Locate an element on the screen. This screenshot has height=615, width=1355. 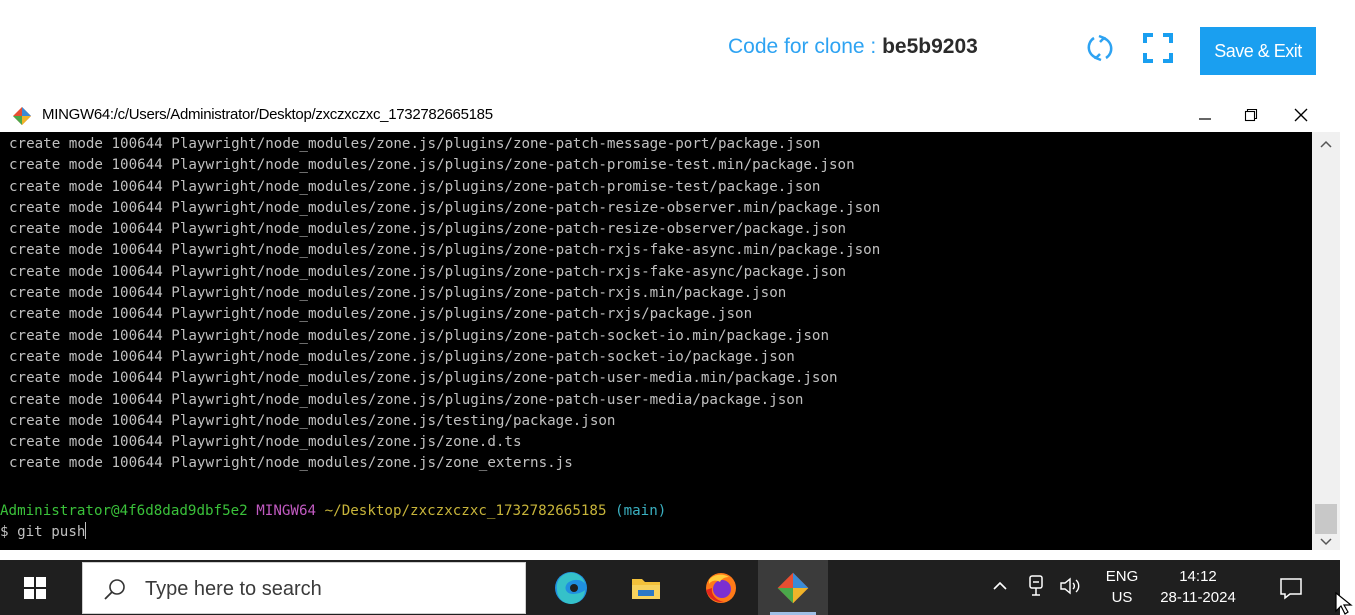
prompt-branch: (main) is located at coordinates (641, 511).